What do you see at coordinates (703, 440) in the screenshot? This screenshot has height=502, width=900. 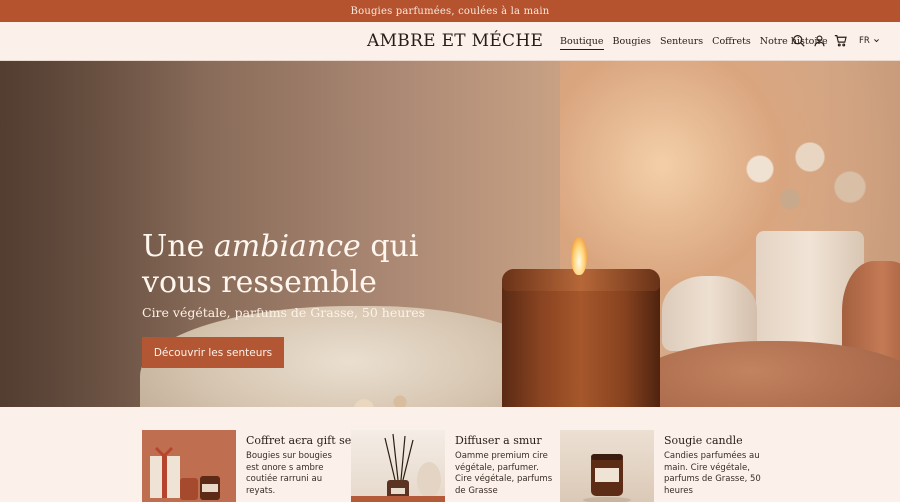 I see `product-title: Sougie candle` at bounding box center [703, 440].